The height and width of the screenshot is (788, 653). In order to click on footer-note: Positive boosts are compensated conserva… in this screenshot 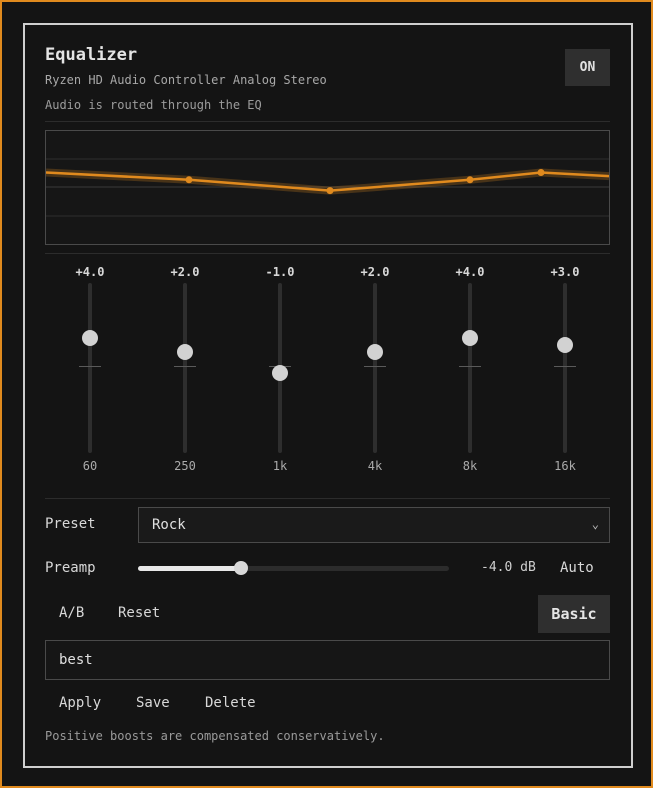, I will do `click(215, 736)`.